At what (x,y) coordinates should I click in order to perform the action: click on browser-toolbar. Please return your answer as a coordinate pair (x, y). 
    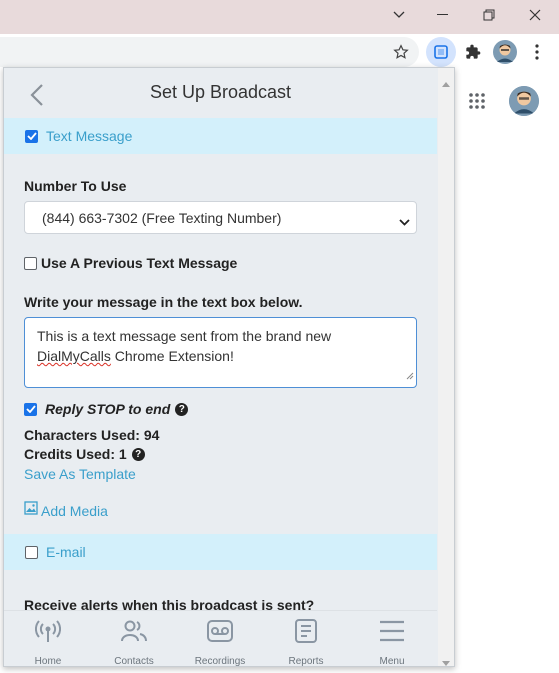
    Looking at the image, I should click on (279, 52).